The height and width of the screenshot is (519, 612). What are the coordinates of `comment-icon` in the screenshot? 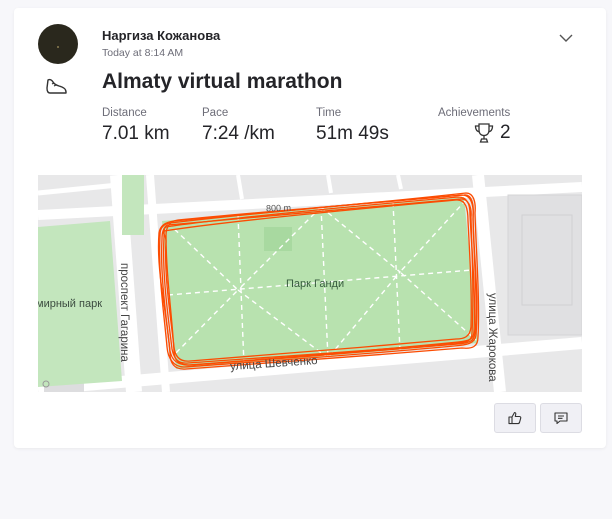 It's located at (561, 418).